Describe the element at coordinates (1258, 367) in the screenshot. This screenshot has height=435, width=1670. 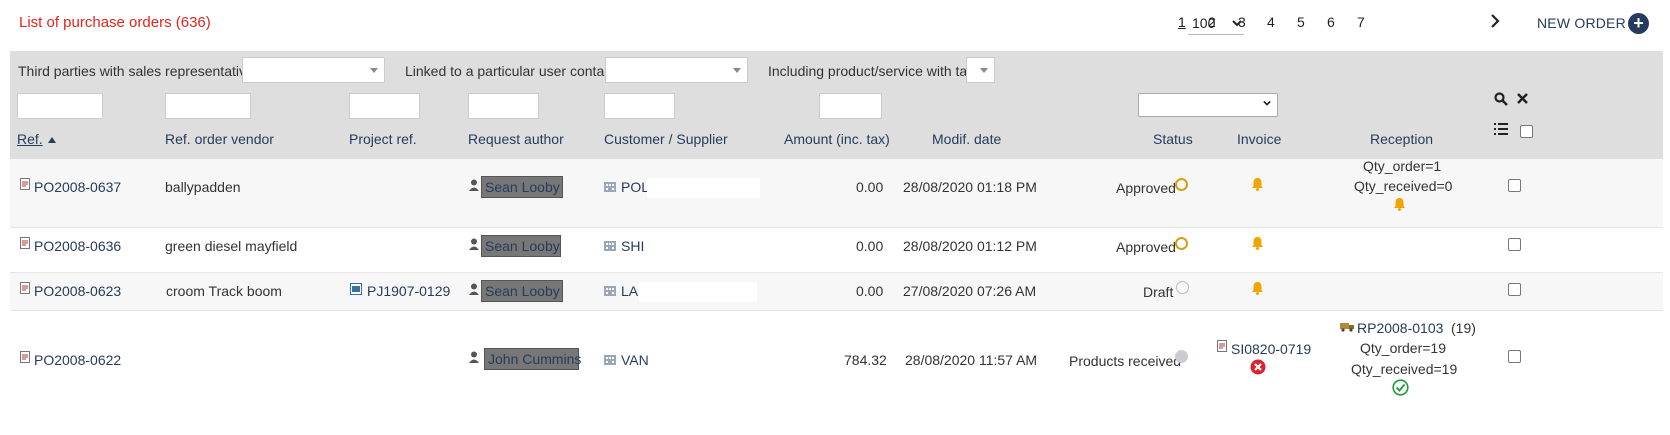
I see `error-icon` at that location.